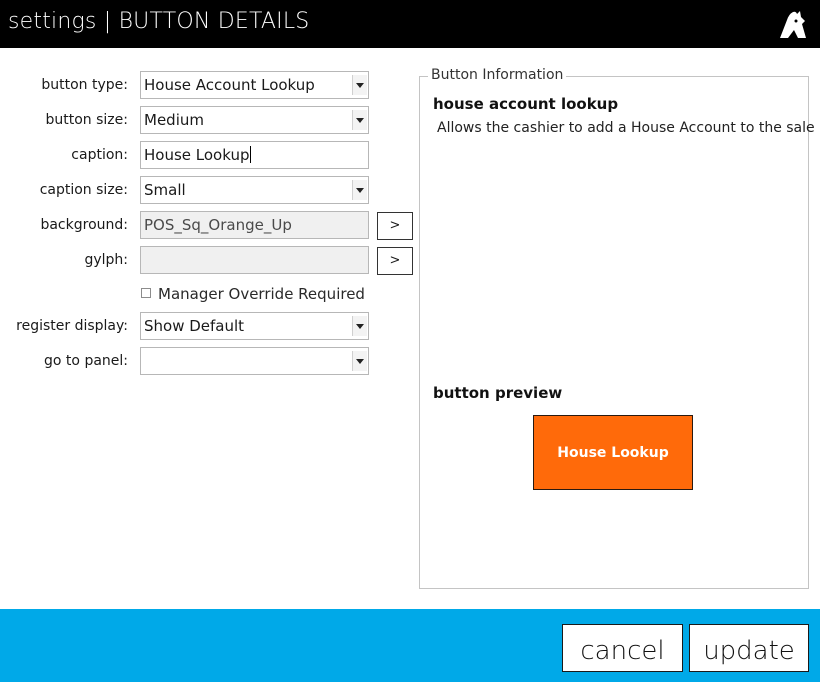 The image size is (820, 682). Describe the element at coordinates (254, 260) in the screenshot. I see `glyph-field` at that location.